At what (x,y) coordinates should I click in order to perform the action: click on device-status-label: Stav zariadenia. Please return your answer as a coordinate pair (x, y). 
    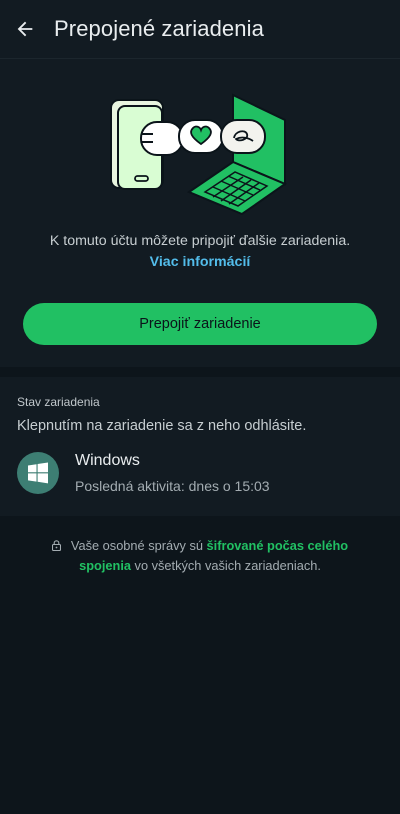
    Looking at the image, I should click on (58, 402).